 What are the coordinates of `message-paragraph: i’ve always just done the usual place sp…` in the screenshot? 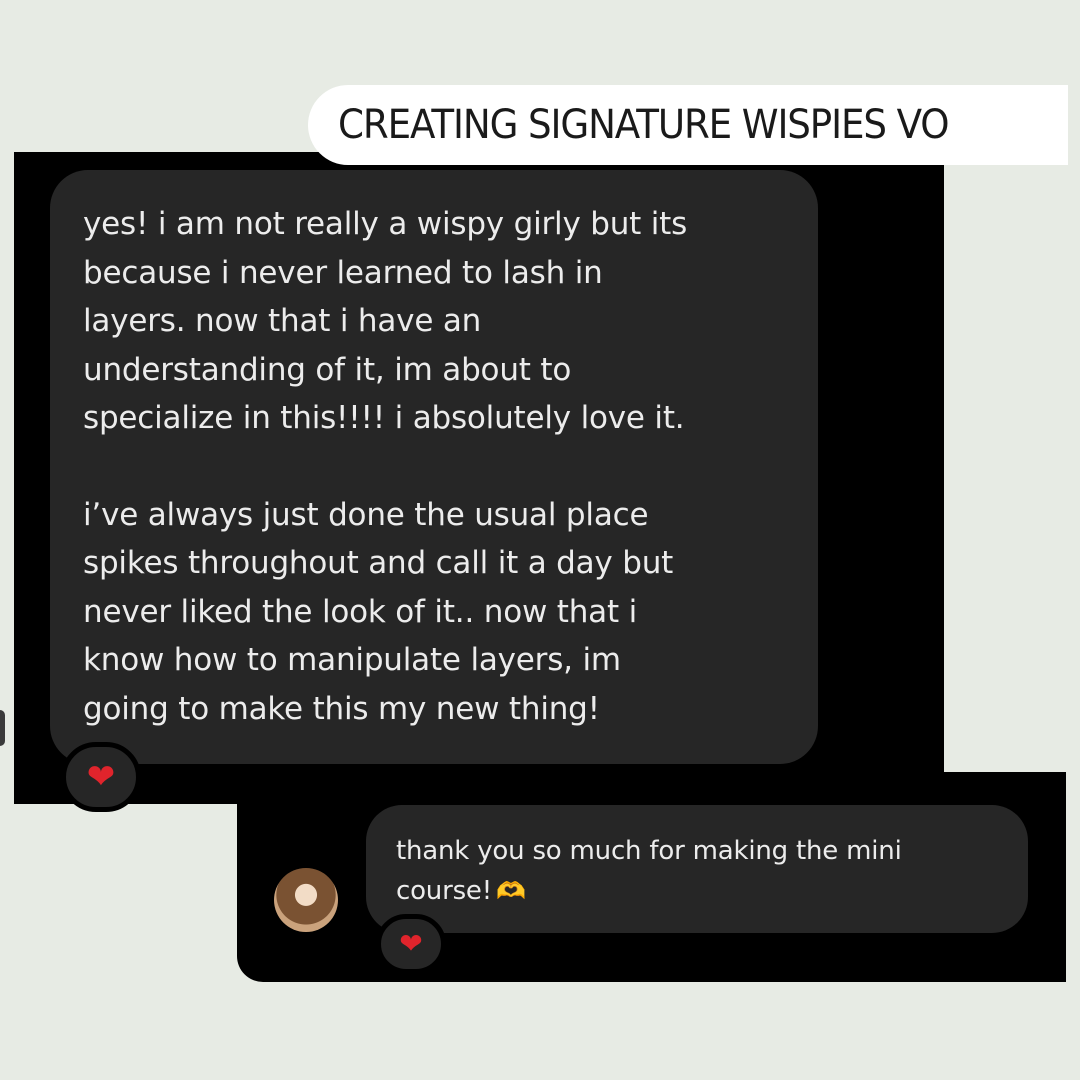 It's located at (378, 611).